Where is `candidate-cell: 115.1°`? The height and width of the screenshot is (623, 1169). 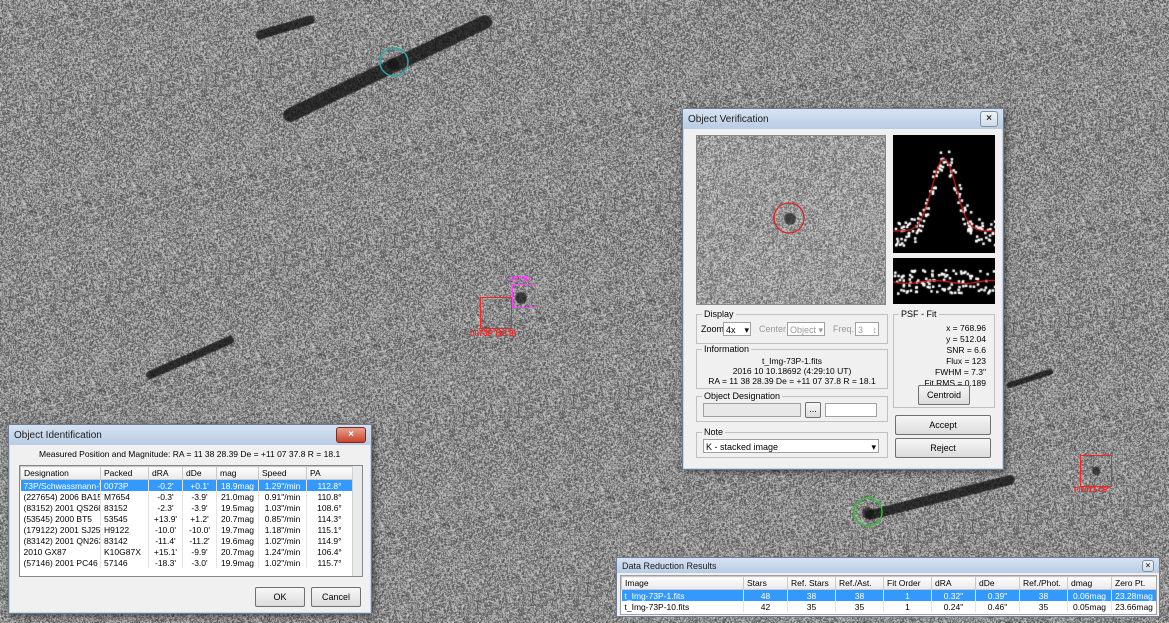
candidate-cell: 115.1° is located at coordinates (329, 529).